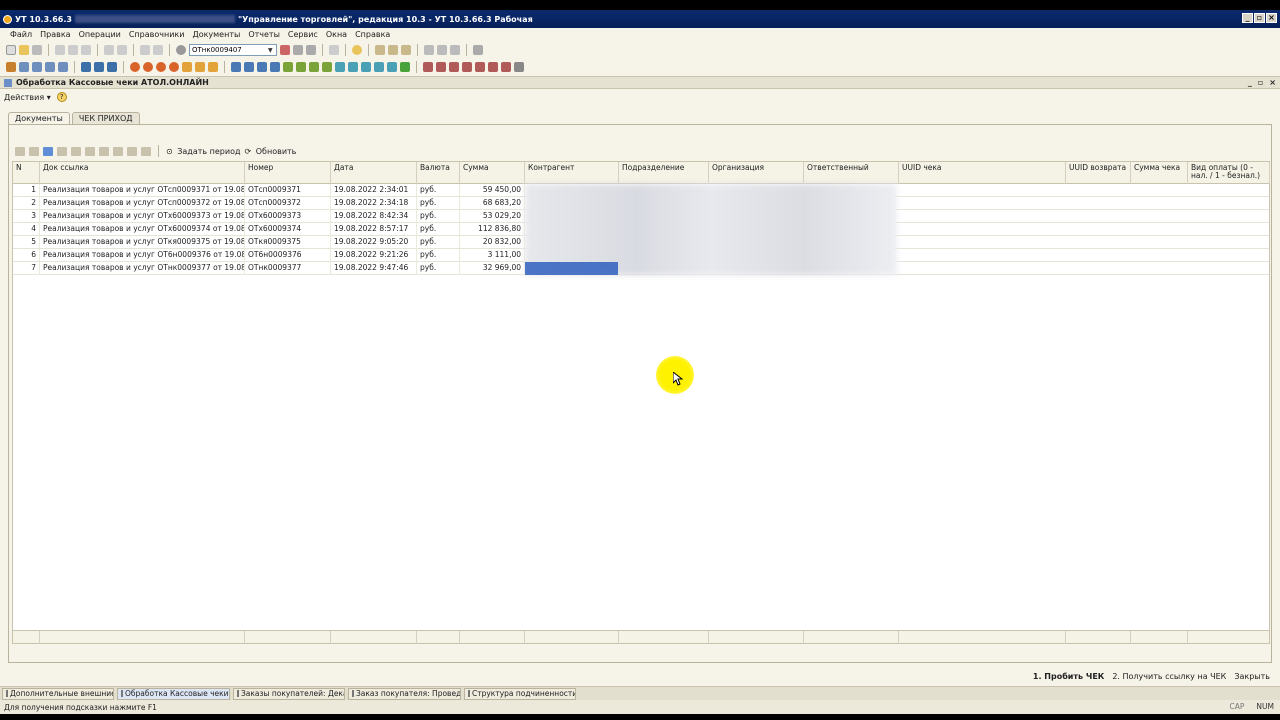  Describe the element at coordinates (76, 151) in the screenshot. I see `sort-asc-icon` at that location.